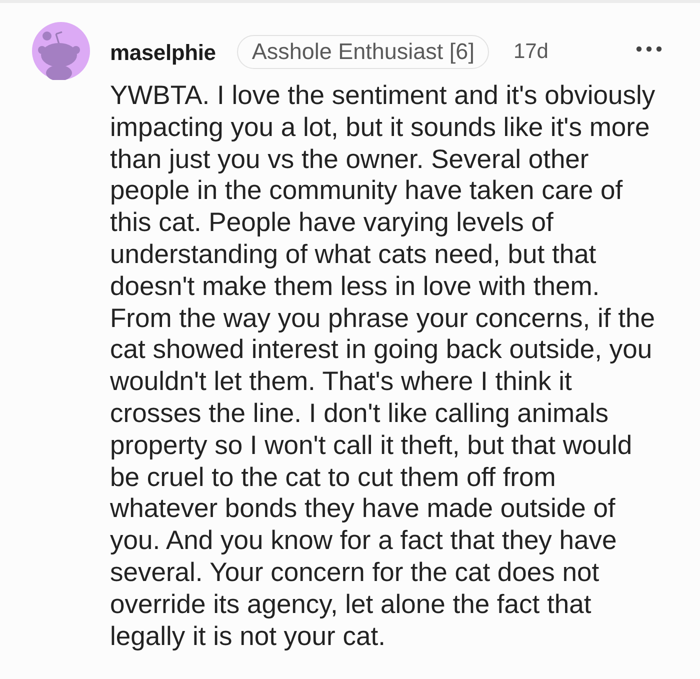 The width and height of the screenshot is (700, 679). Describe the element at coordinates (61, 51) in the screenshot. I see `avatar-icon` at that location.